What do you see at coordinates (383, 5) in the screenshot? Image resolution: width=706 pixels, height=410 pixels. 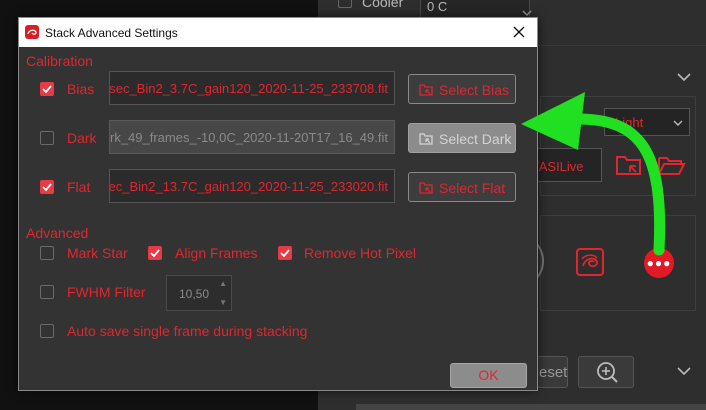 I see `cooler-label: Cooler` at bounding box center [383, 5].